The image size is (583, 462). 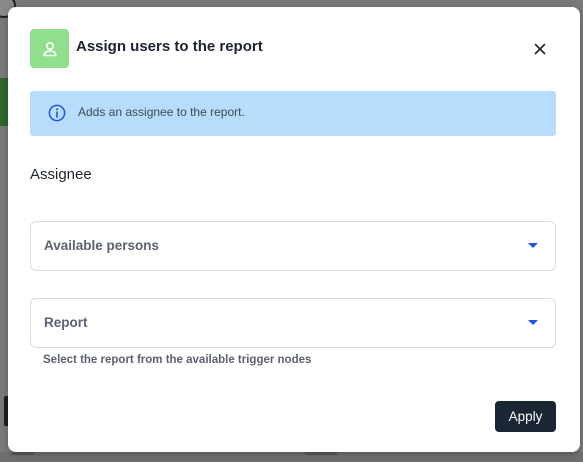 I want to click on person-icon, so click(x=49, y=48).